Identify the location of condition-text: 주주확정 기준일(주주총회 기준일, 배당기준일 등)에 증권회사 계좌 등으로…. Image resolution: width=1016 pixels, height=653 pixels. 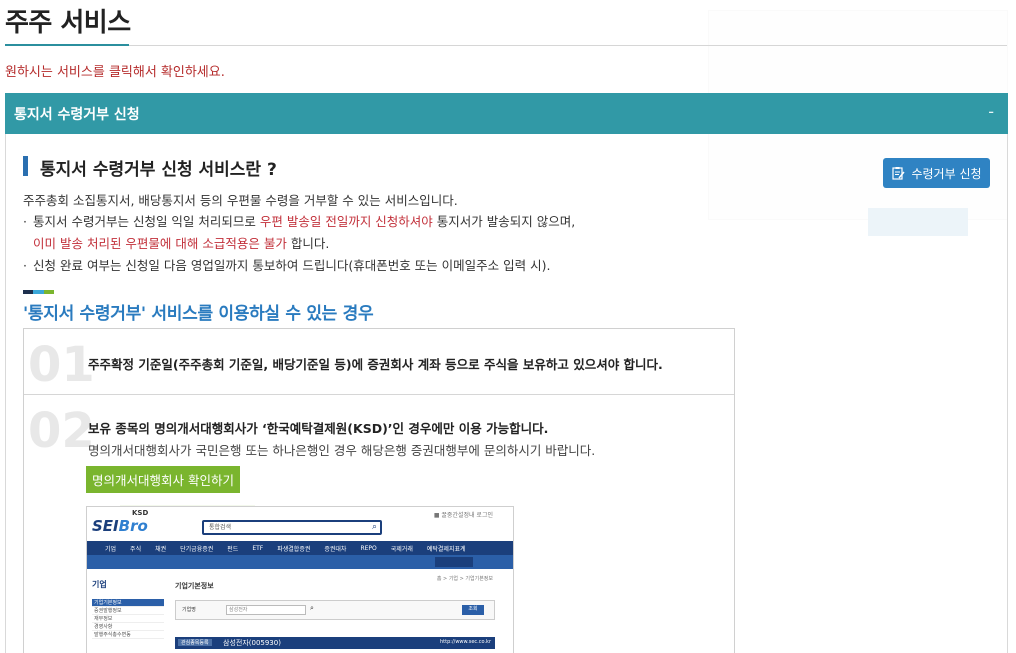
(375, 364).